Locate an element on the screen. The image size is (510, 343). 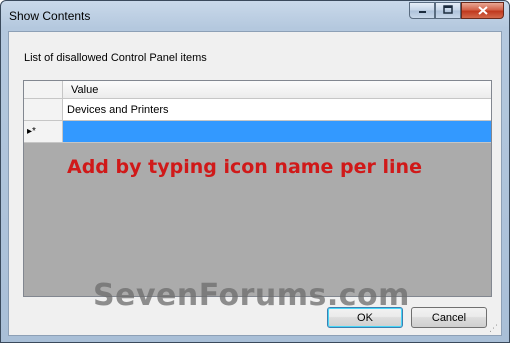
close-icon is located at coordinates (482, 11).